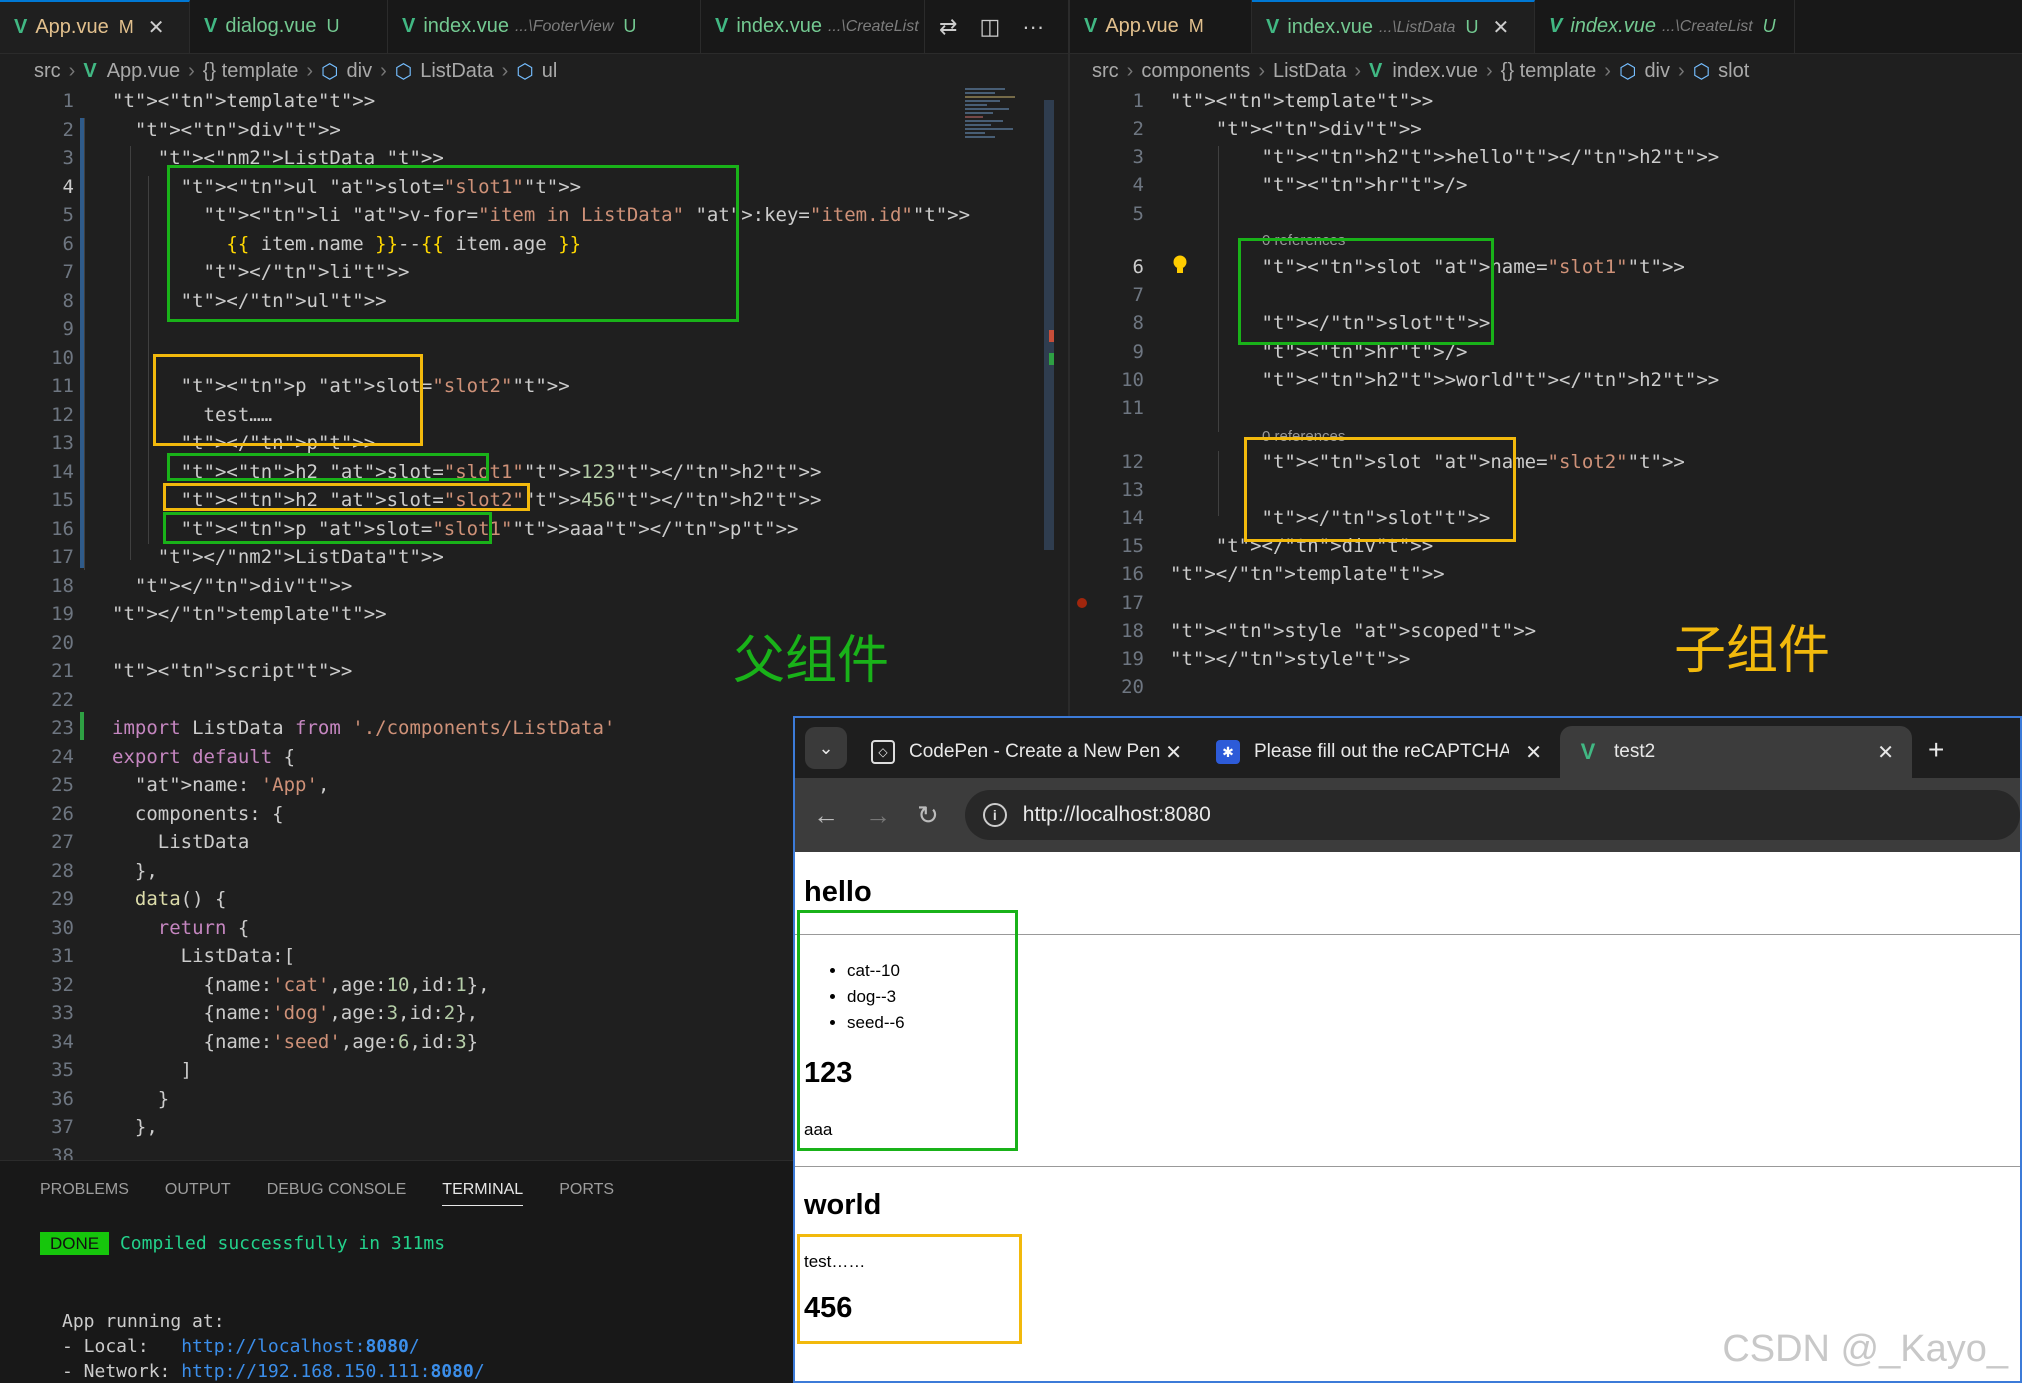  I want to click on code-line: return {, so click(181, 928).